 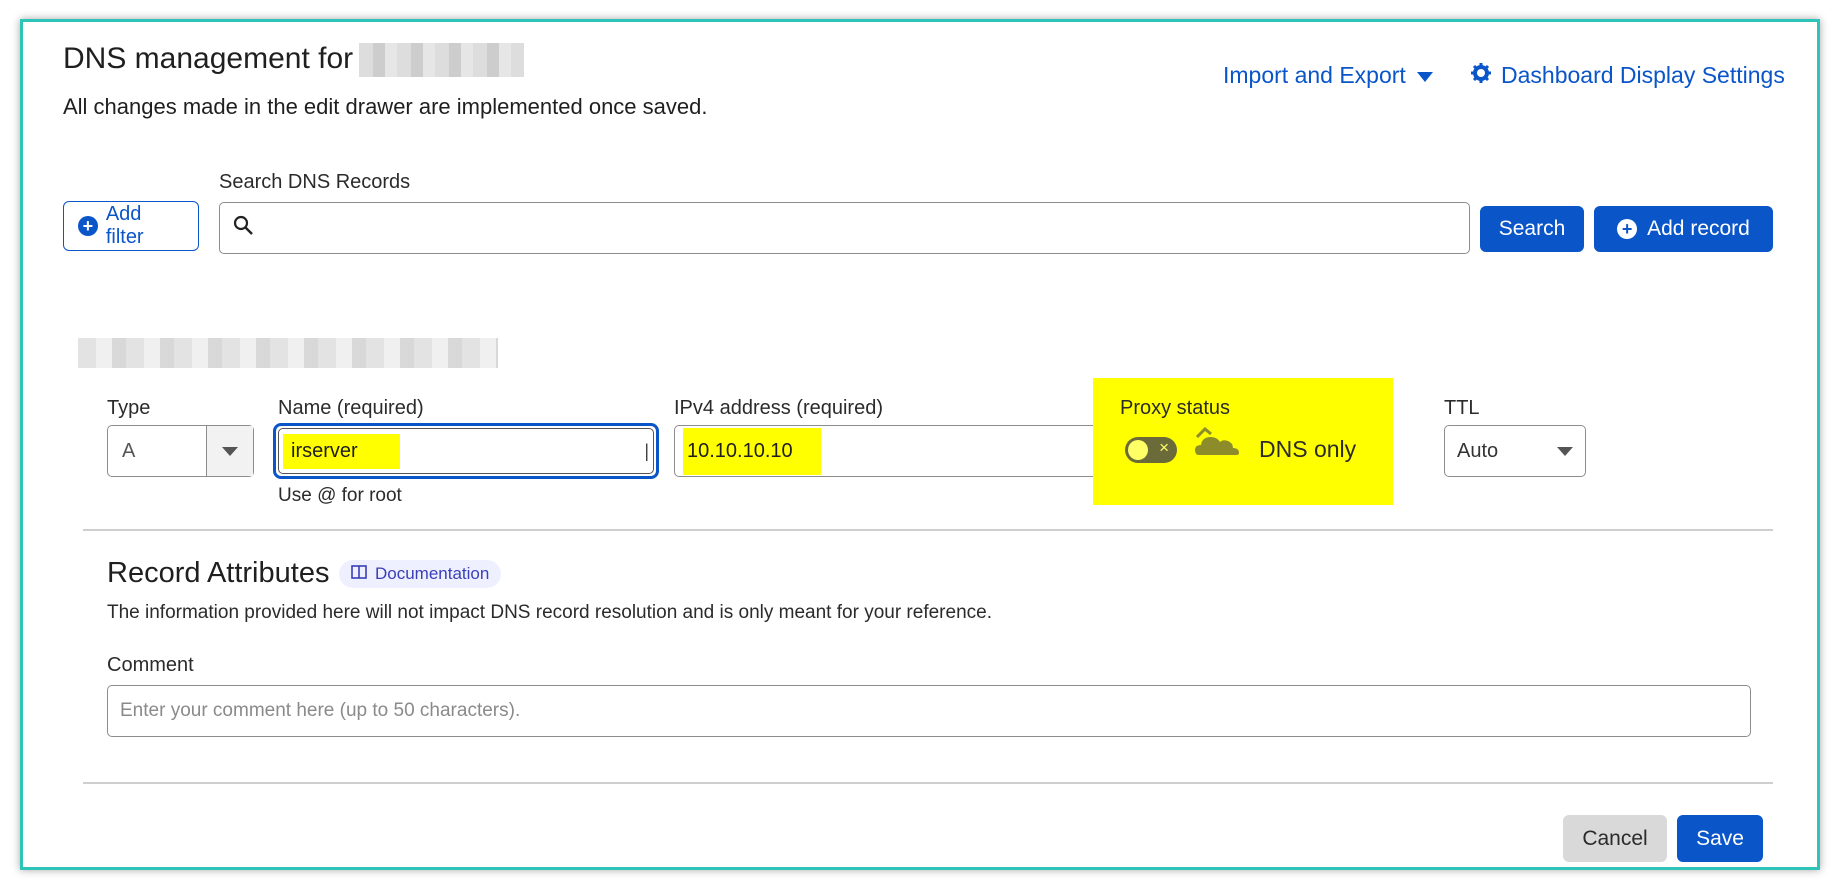 I want to click on import-export-label: Import and Export, so click(x=1314, y=75).